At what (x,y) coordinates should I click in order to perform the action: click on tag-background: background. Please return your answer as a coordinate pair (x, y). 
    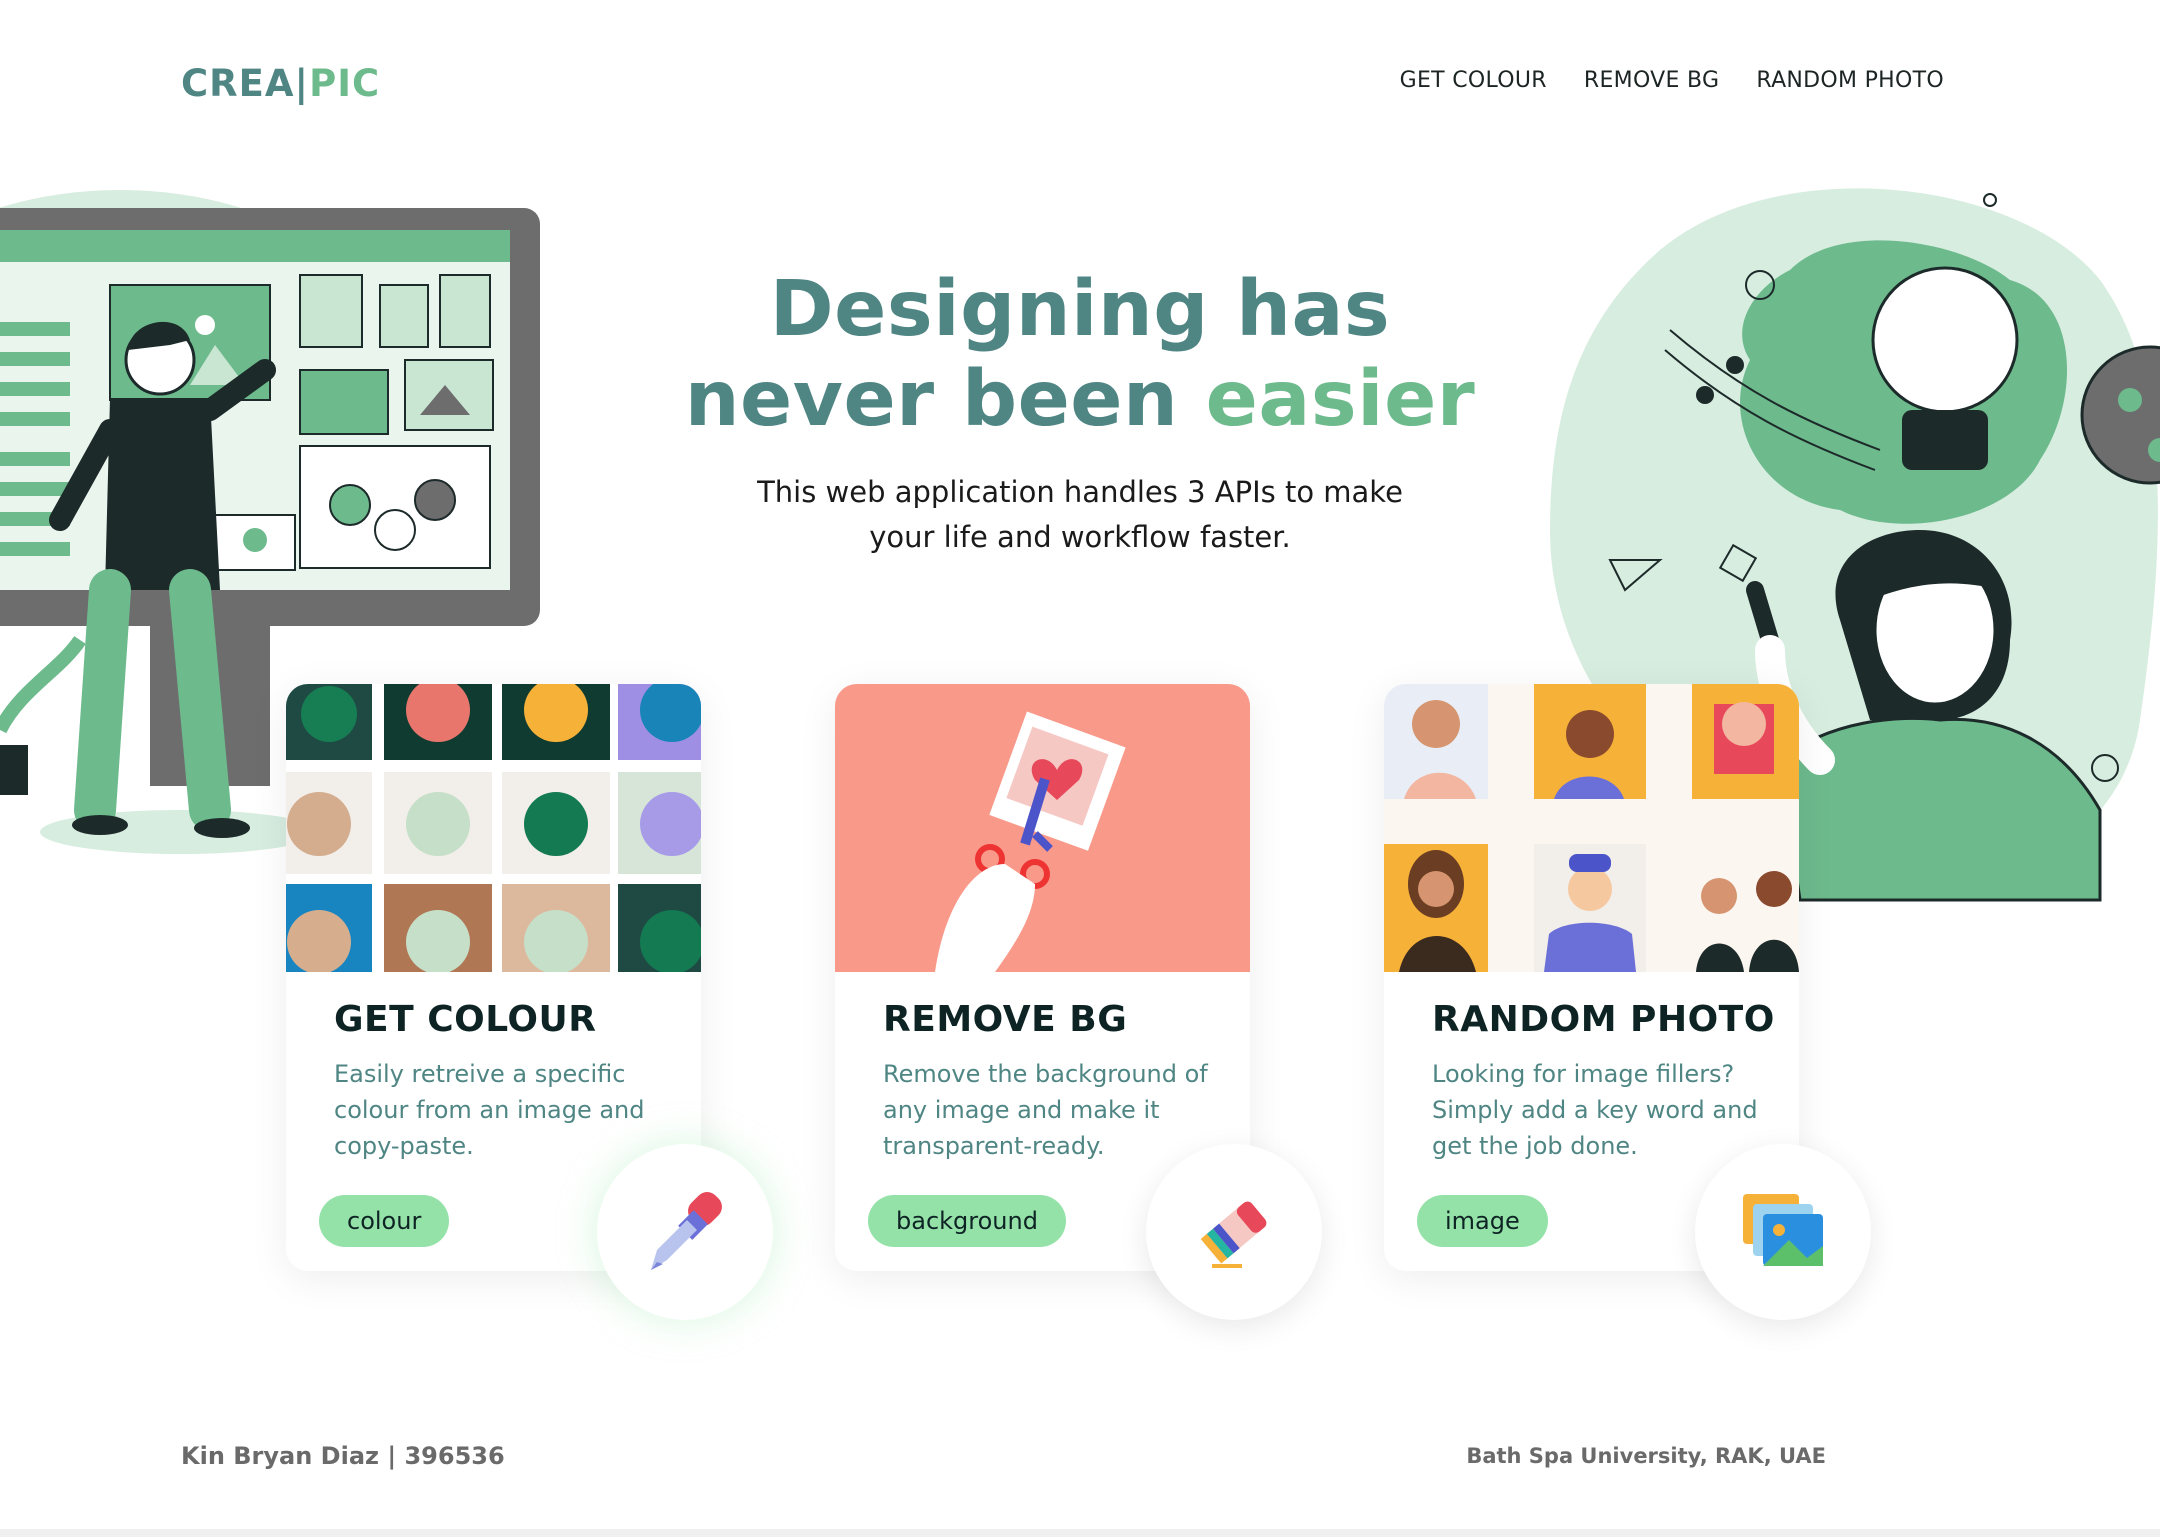
    Looking at the image, I should click on (967, 1221).